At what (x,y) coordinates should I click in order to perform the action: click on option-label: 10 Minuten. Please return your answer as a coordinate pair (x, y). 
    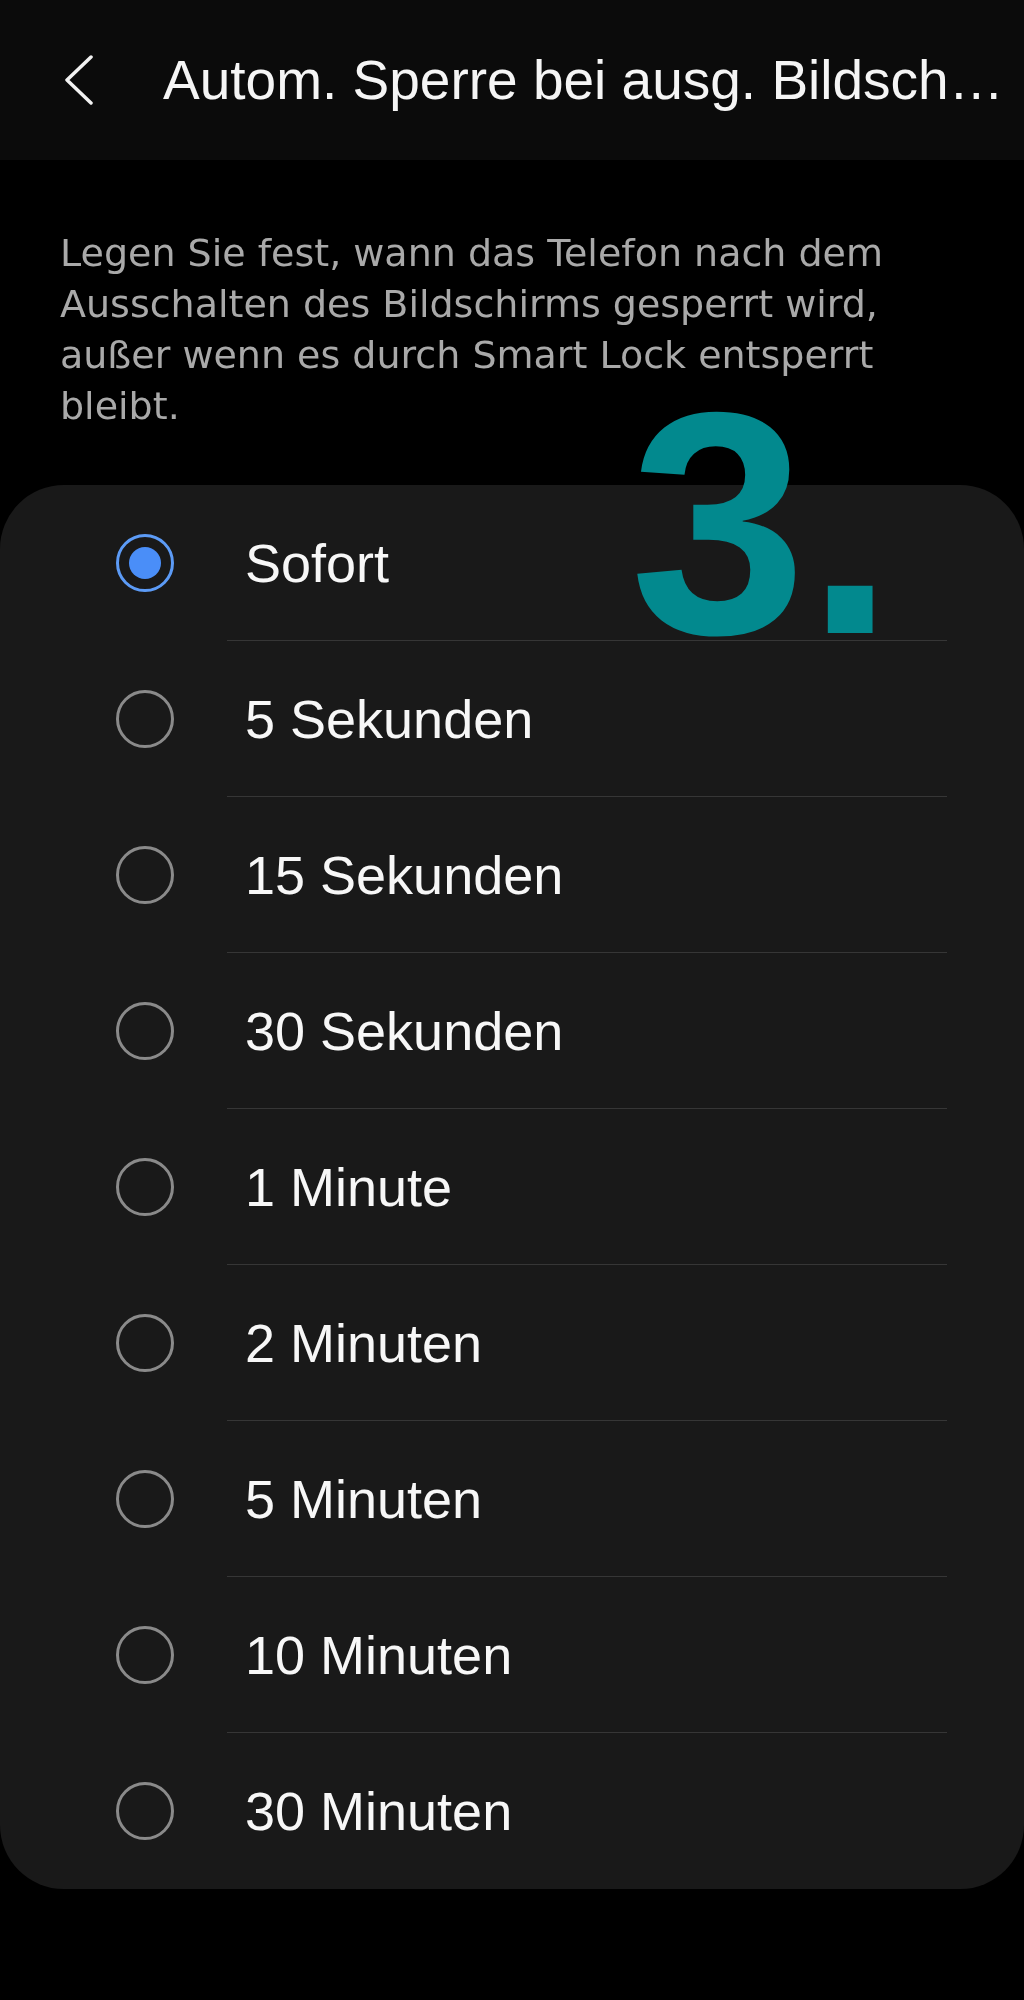
    Looking at the image, I should click on (379, 1654).